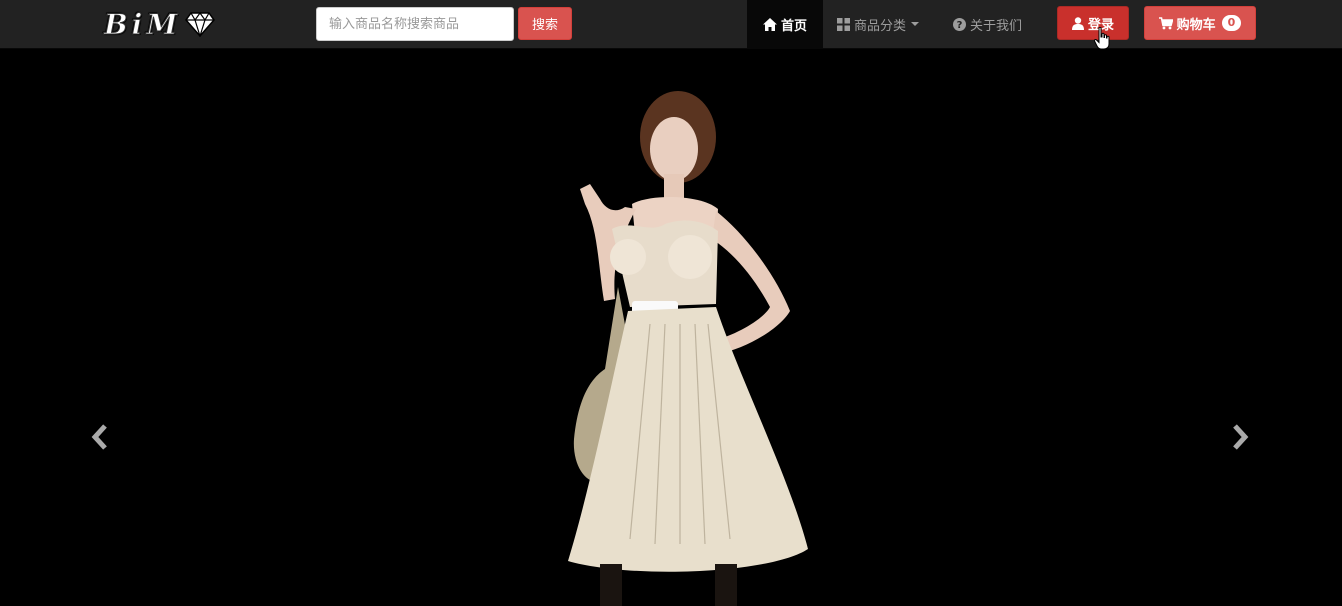  What do you see at coordinates (1196, 25) in the screenshot?
I see `cart-label: 购物车` at bounding box center [1196, 25].